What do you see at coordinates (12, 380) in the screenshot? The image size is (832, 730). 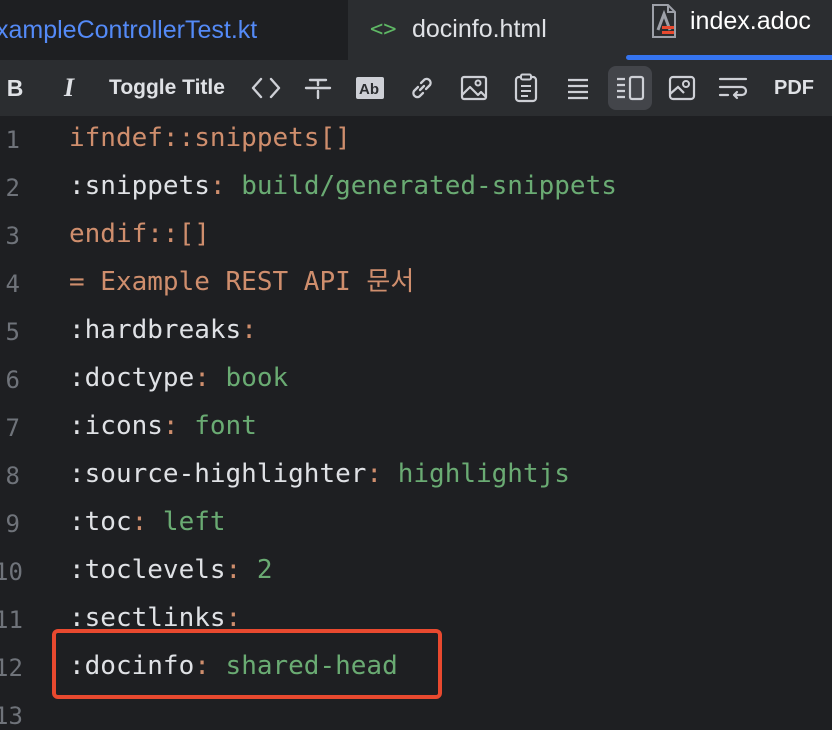 I see `line-number: 6` at bounding box center [12, 380].